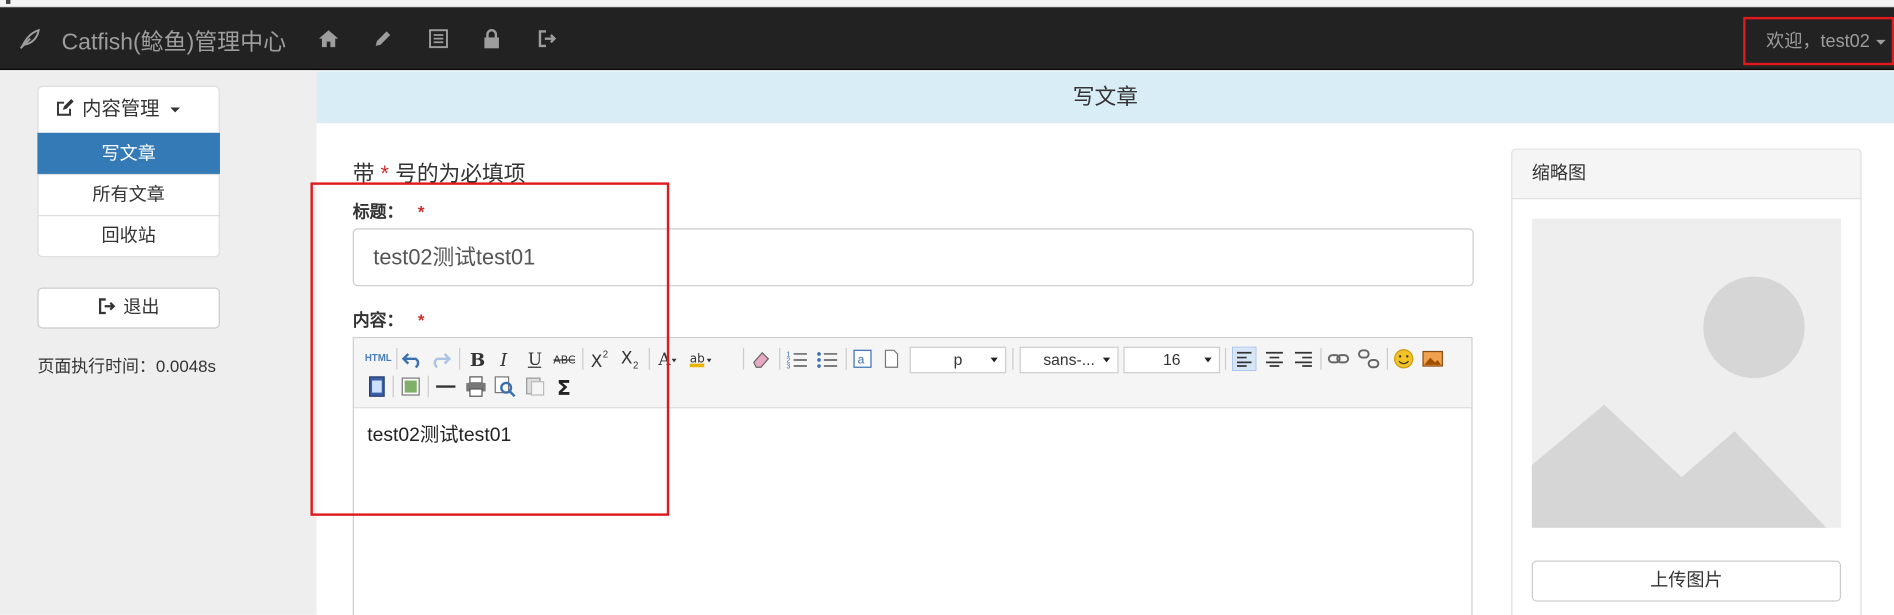 The height and width of the screenshot is (615, 1894). I want to click on list-icon, so click(438, 39).